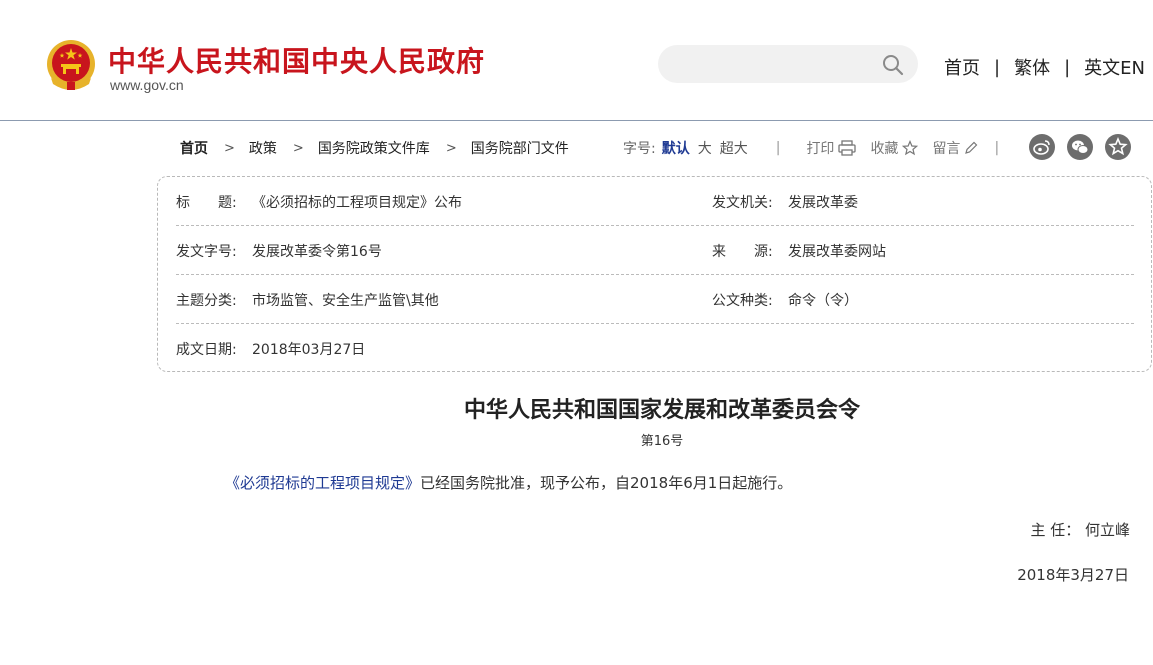 The height and width of the screenshot is (665, 1153). What do you see at coordinates (655, 201) in the screenshot?
I see `info-row: 标 题: 《必须招标的工程项目规定》公布 发文机关: 发展改革委` at bounding box center [655, 201].